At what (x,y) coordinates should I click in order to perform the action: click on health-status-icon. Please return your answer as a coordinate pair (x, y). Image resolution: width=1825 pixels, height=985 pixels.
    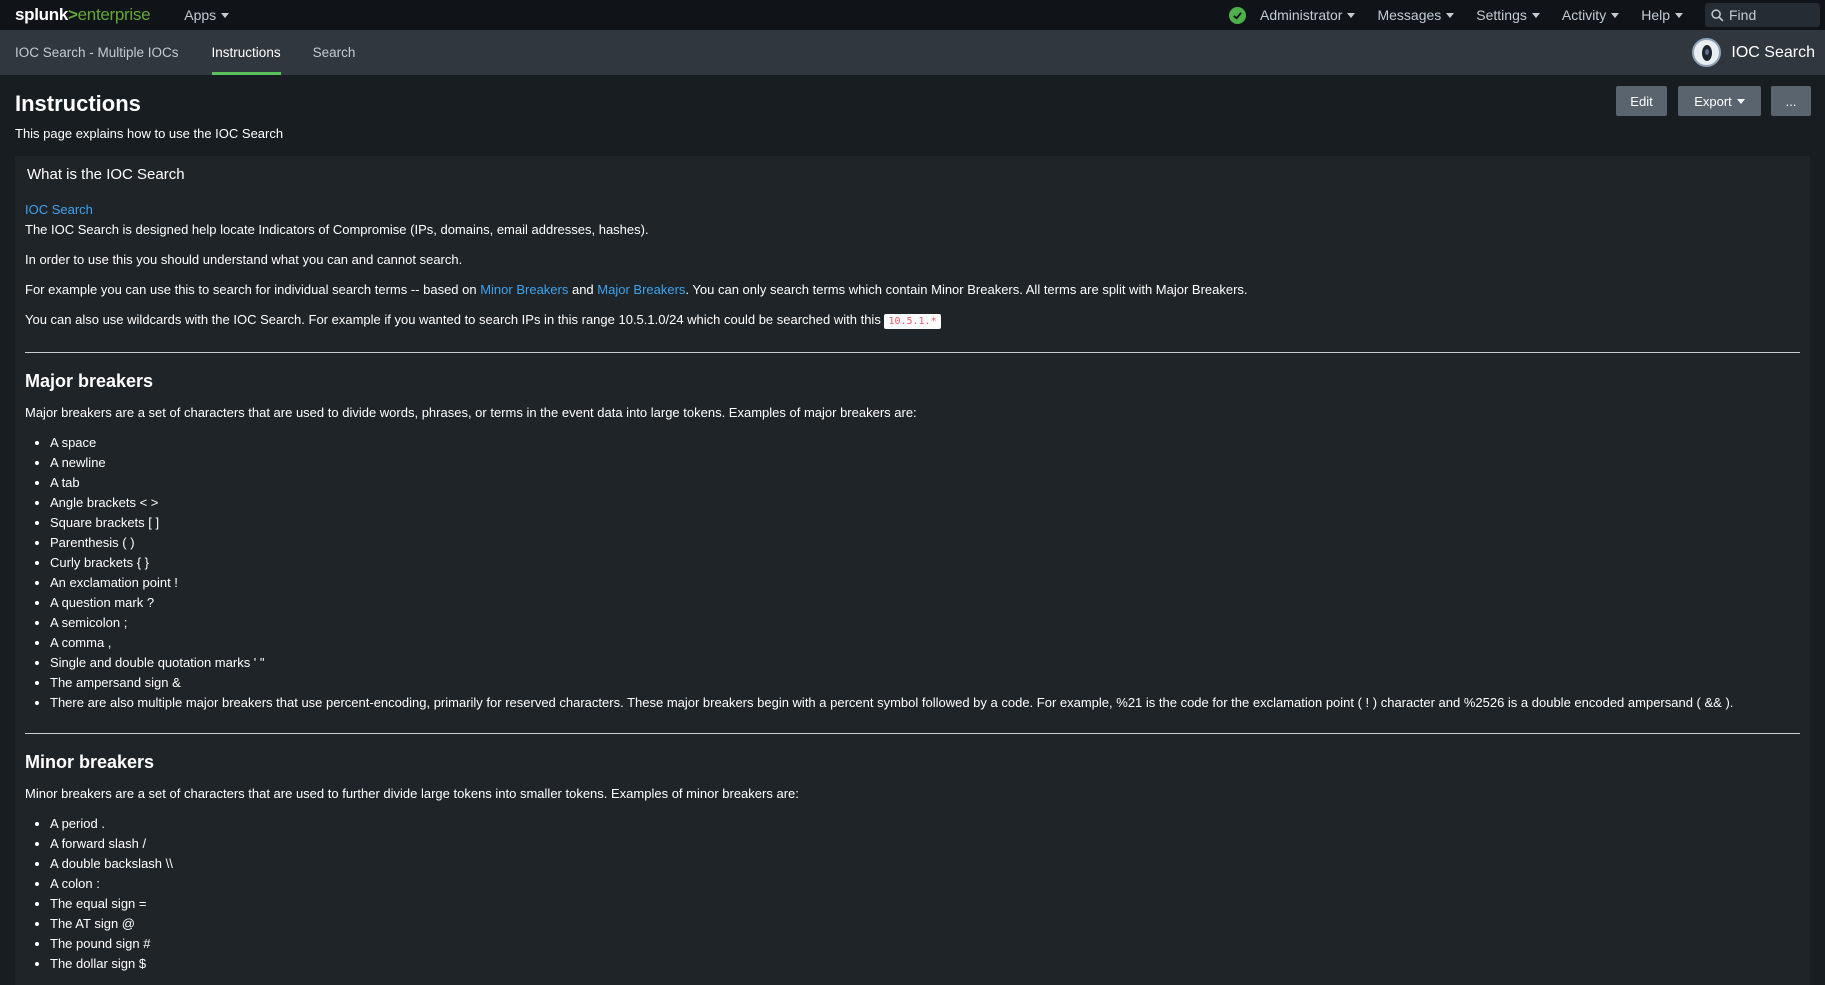
    Looking at the image, I should click on (1237, 15).